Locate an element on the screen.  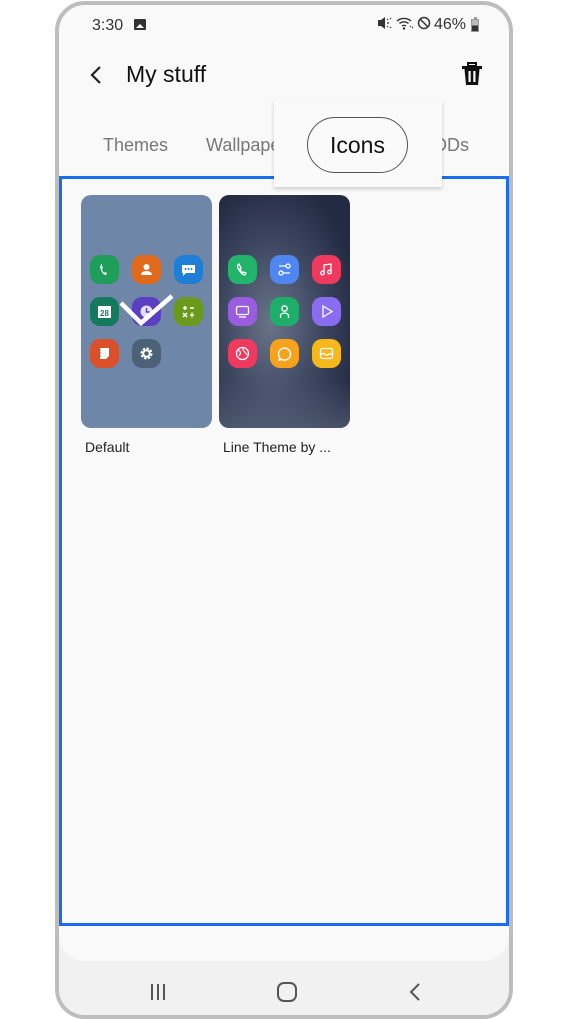
chevron-left-icon is located at coordinates (95, 75).